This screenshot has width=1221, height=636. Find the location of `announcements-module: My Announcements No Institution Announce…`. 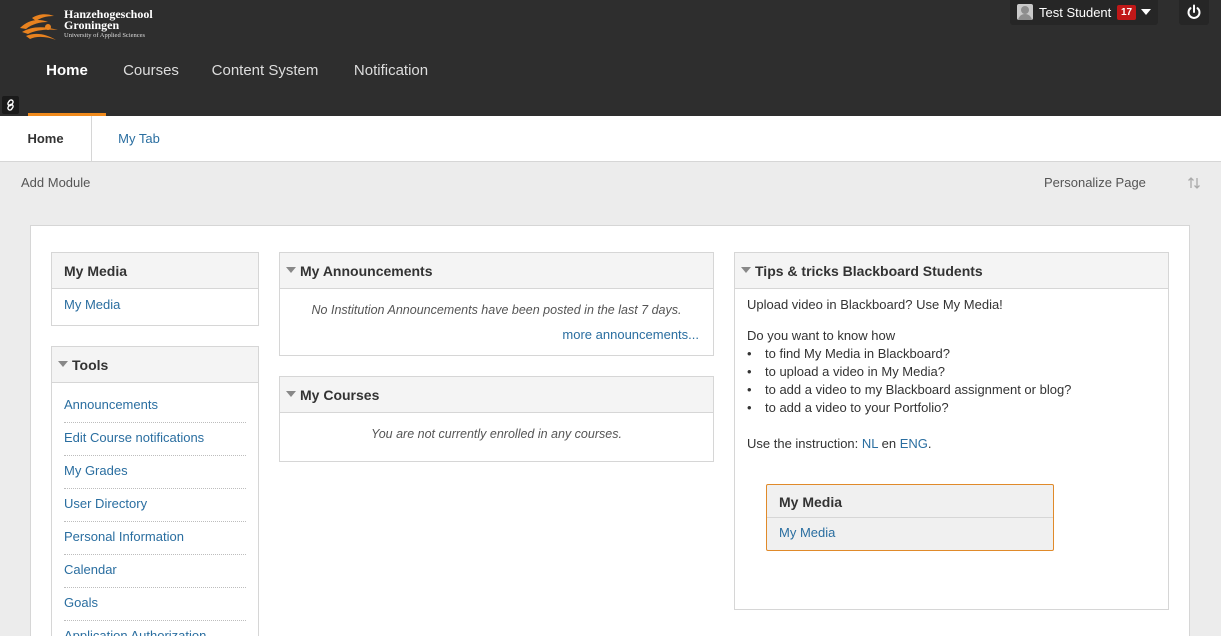

announcements-module: My Announcements No Institution Announce… is located at coordinates (496, 304).